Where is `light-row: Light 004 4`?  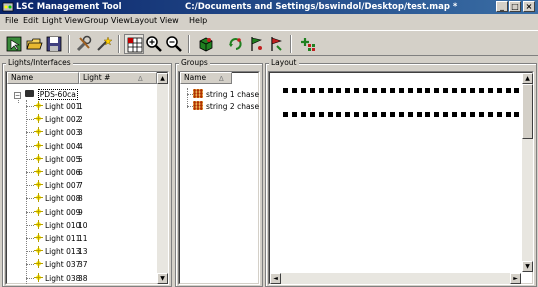
light-row: Light 004 4 is located at coordinates (58, 146).